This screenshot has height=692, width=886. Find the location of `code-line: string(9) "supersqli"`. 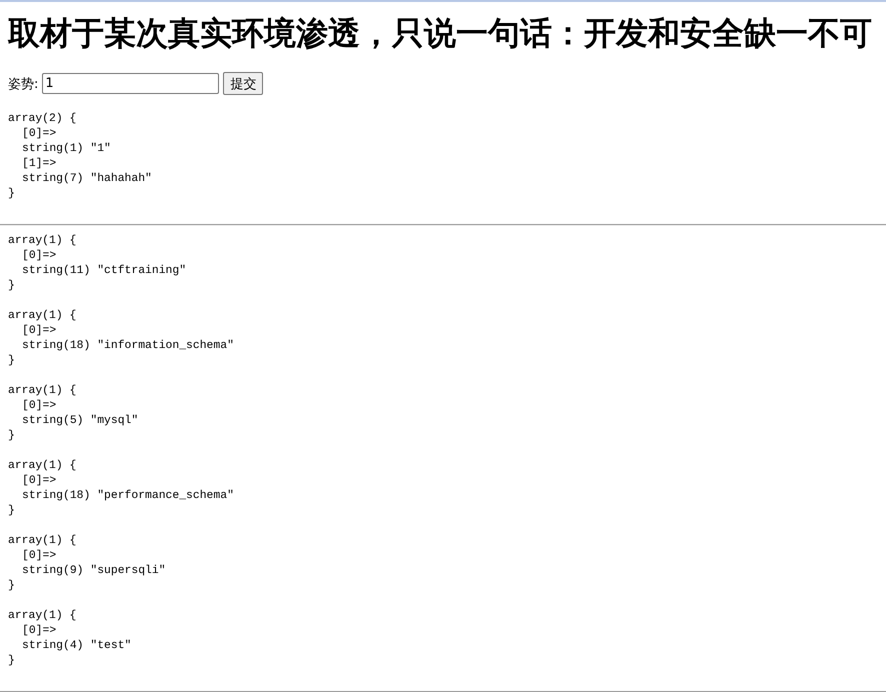

code-line: string(9) "supersqli" is located at coordinates (94, 571).